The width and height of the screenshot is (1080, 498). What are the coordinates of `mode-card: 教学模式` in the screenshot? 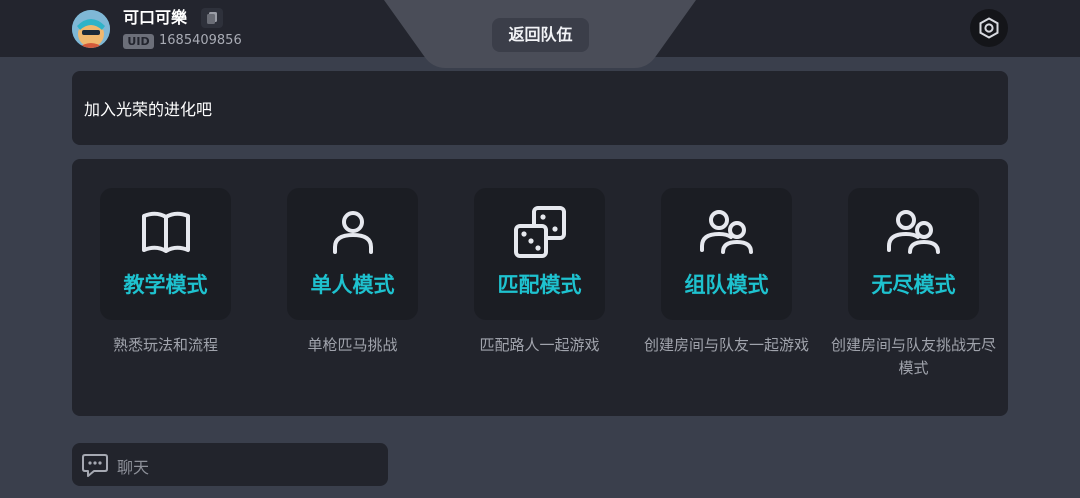 It's located at (165, 254).